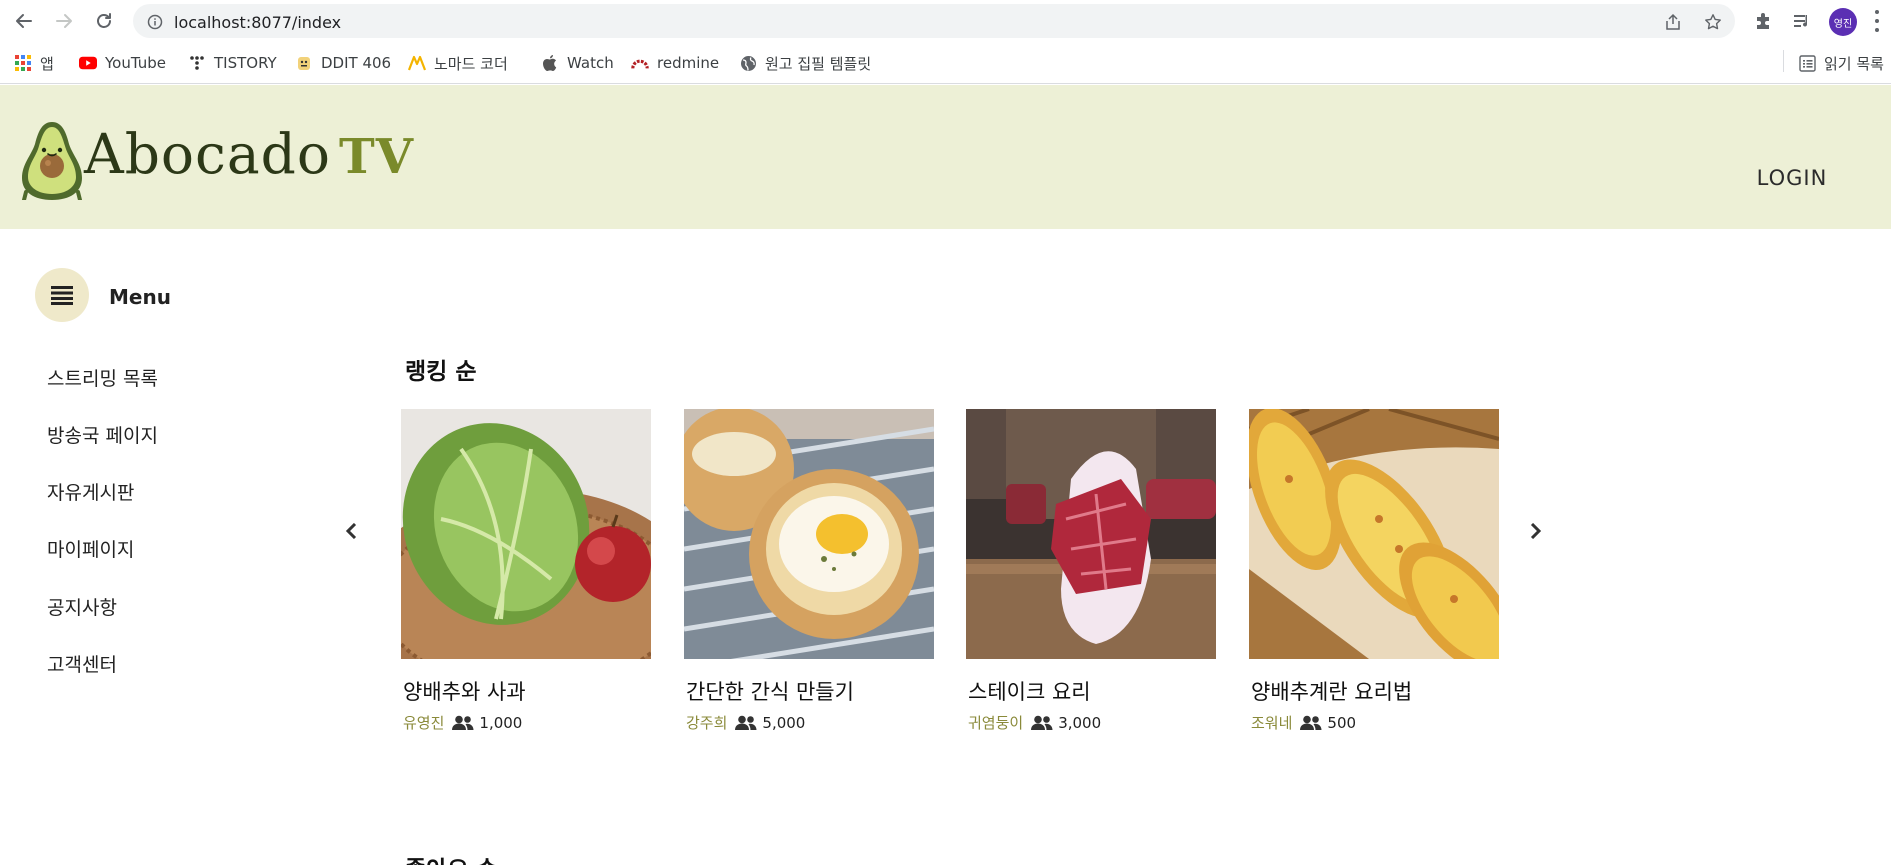 The height and width of the screenshot is (865, 1891). Describe the element at coordinates (197, 63) in the screenshot. I see `tistory-icon` at that location.